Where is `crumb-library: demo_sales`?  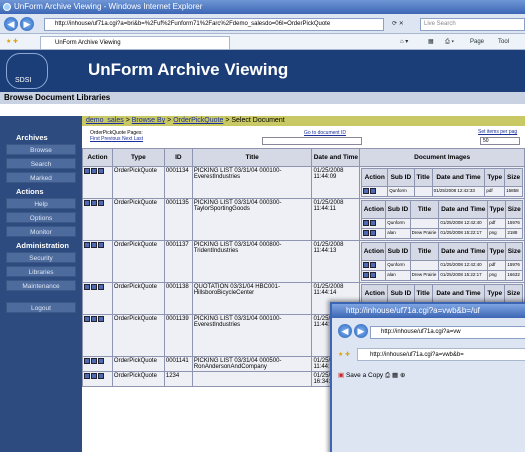 crumb-library: demo_sales is located at coordinates (105, 120).